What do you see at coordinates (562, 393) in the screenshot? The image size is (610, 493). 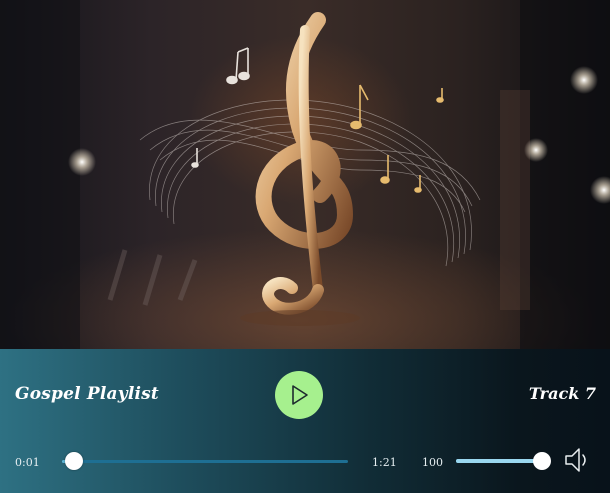 I see `track-label: Track 7` at bounding box center [562, 393].